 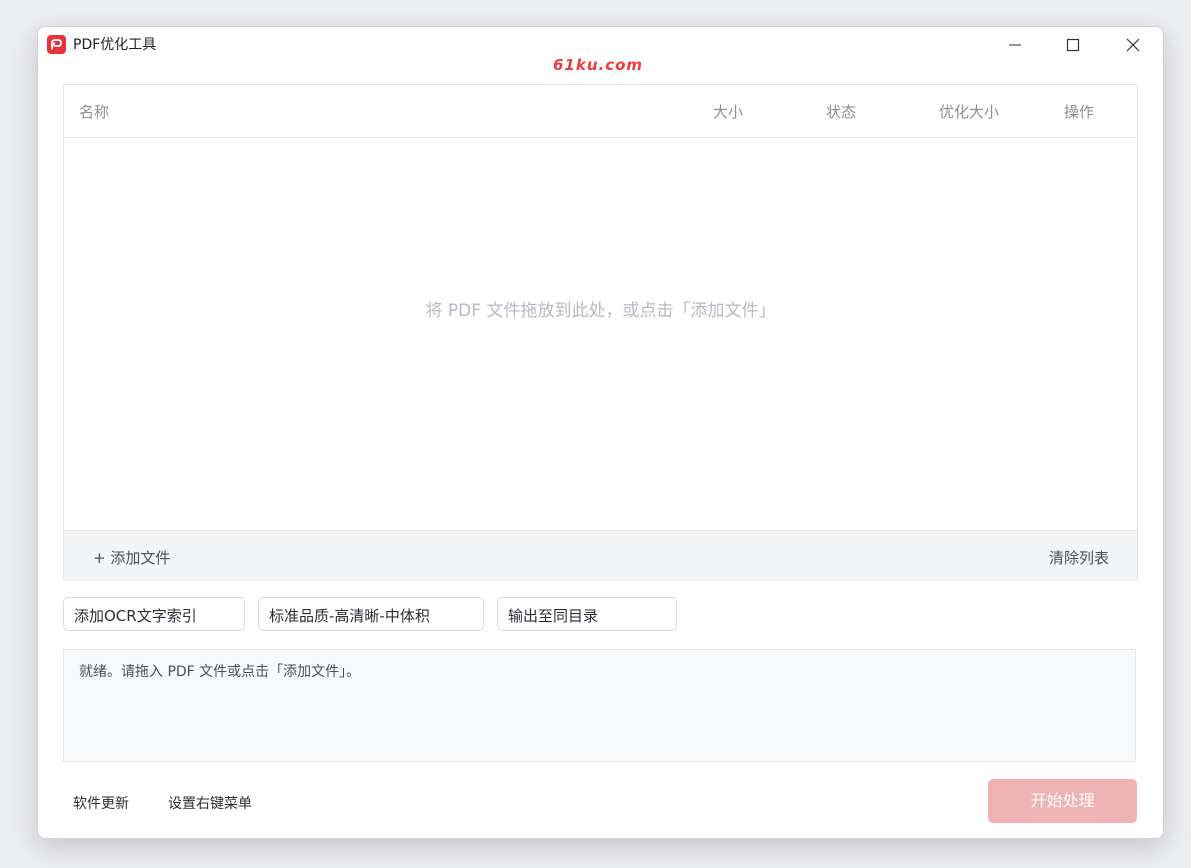 What do you see at coordinates (115, 45) in the screenshot?
I see `window-title: PDF优化工具` at bounding box center [115, 45].